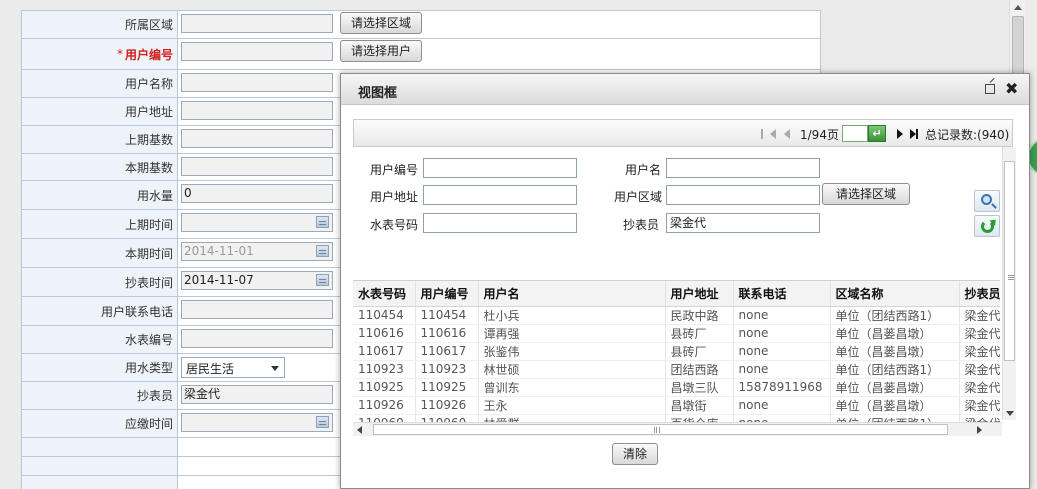 This screenshot has height=489, width=1037. Describe the element at coordinates (1010, 413) in the screenshot. I see `scroll-down-icon` at that location.